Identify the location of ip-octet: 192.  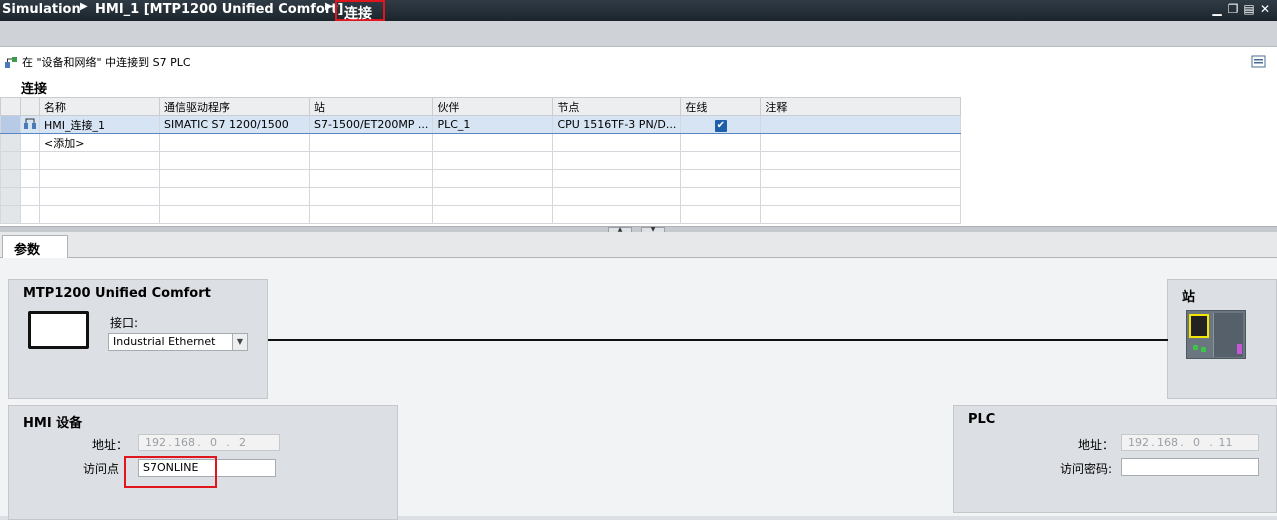
(1138, 442).